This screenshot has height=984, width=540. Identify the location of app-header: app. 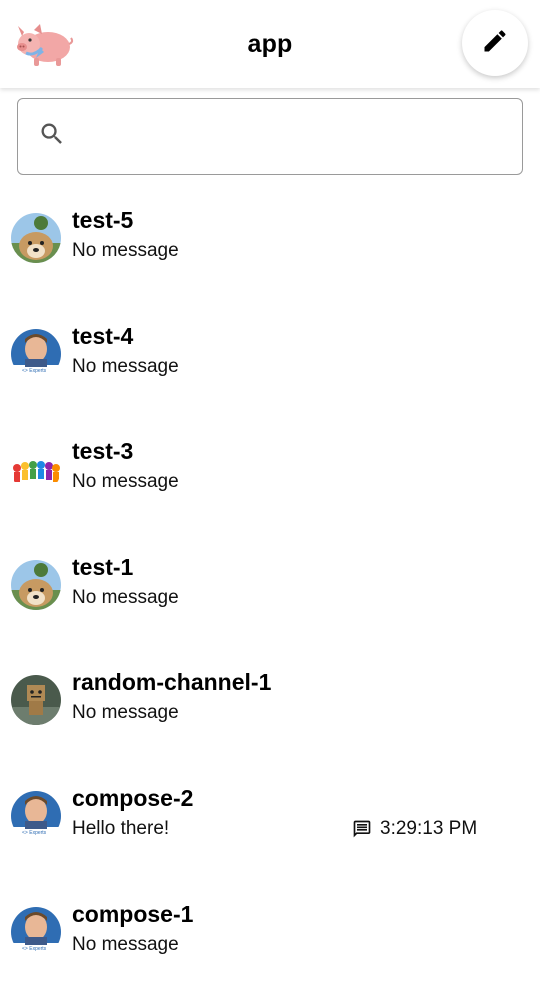
(270, 44).